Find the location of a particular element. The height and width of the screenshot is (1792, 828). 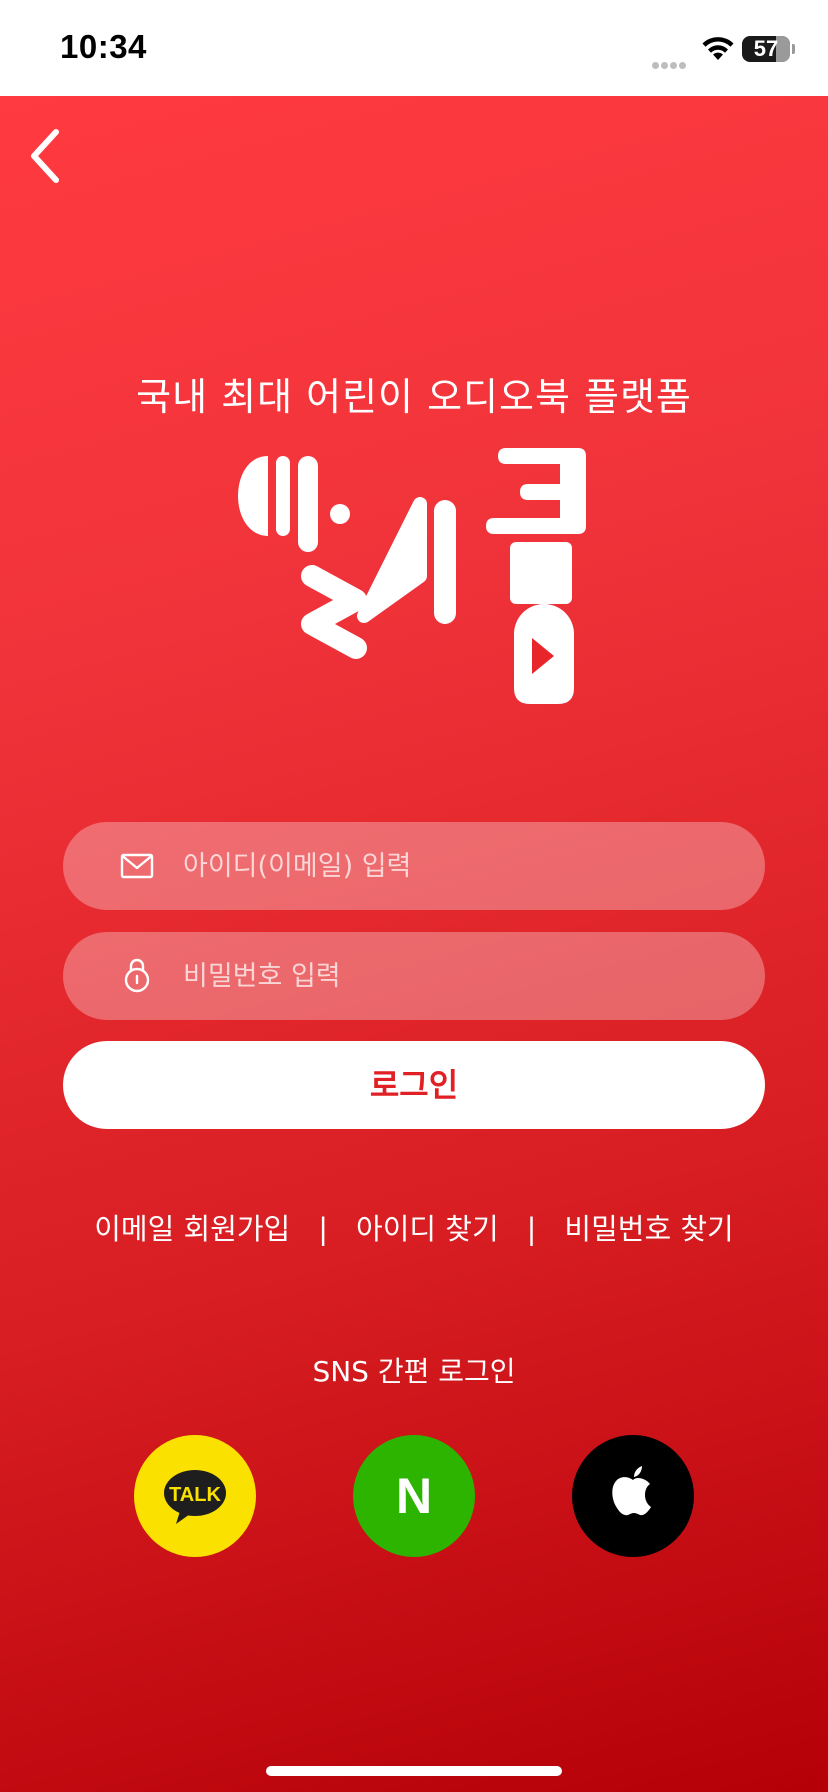

battery-level: 57 is located at coordinates (766, 48).